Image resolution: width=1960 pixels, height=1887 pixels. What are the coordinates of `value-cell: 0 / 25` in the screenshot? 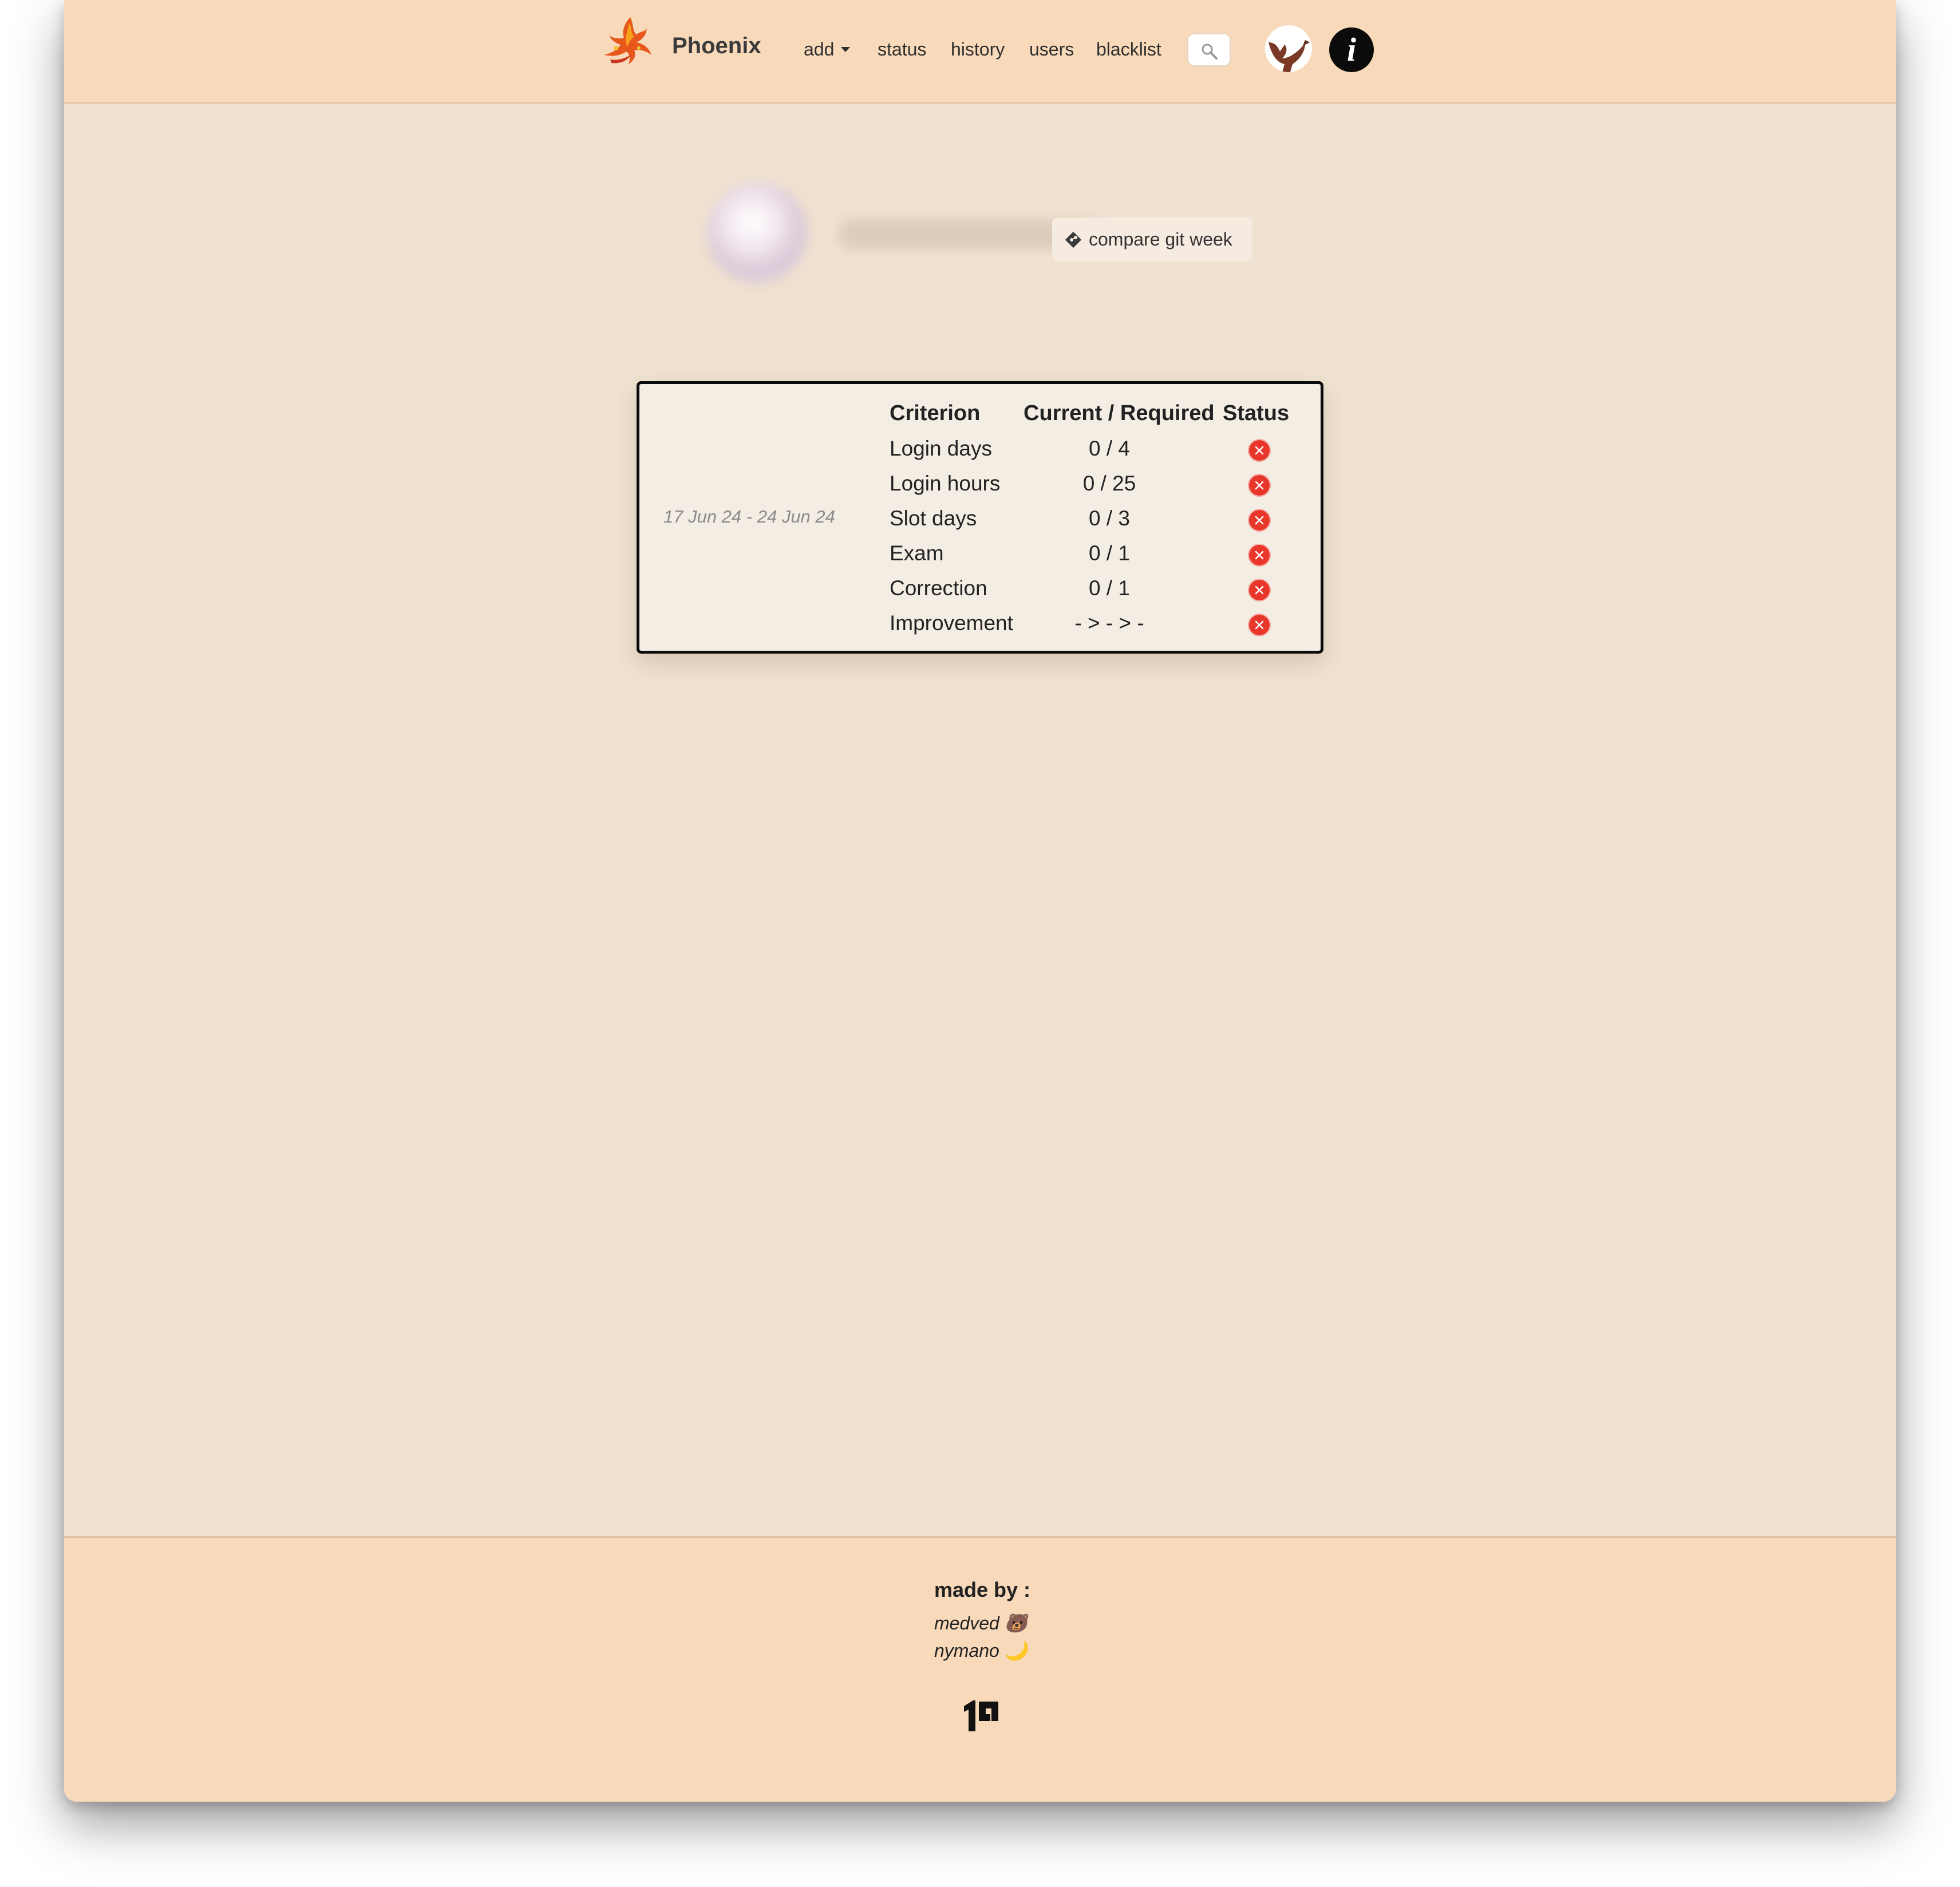 It's located at (1109, 484).